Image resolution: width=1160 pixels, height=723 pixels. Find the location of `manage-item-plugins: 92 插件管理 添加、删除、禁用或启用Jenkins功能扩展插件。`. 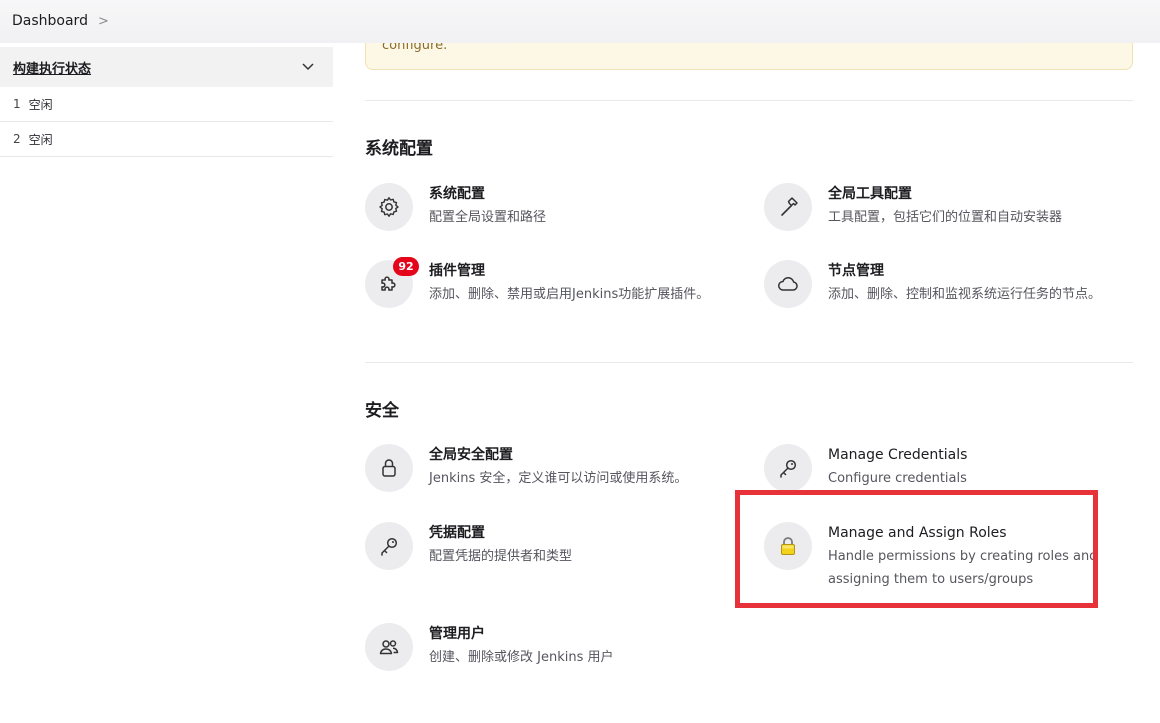

manage-item-plugins: 92 插件管理 添加、删除、禁用或启用Jenkins功能扩展插件。 is located at coordinates (537, 282).